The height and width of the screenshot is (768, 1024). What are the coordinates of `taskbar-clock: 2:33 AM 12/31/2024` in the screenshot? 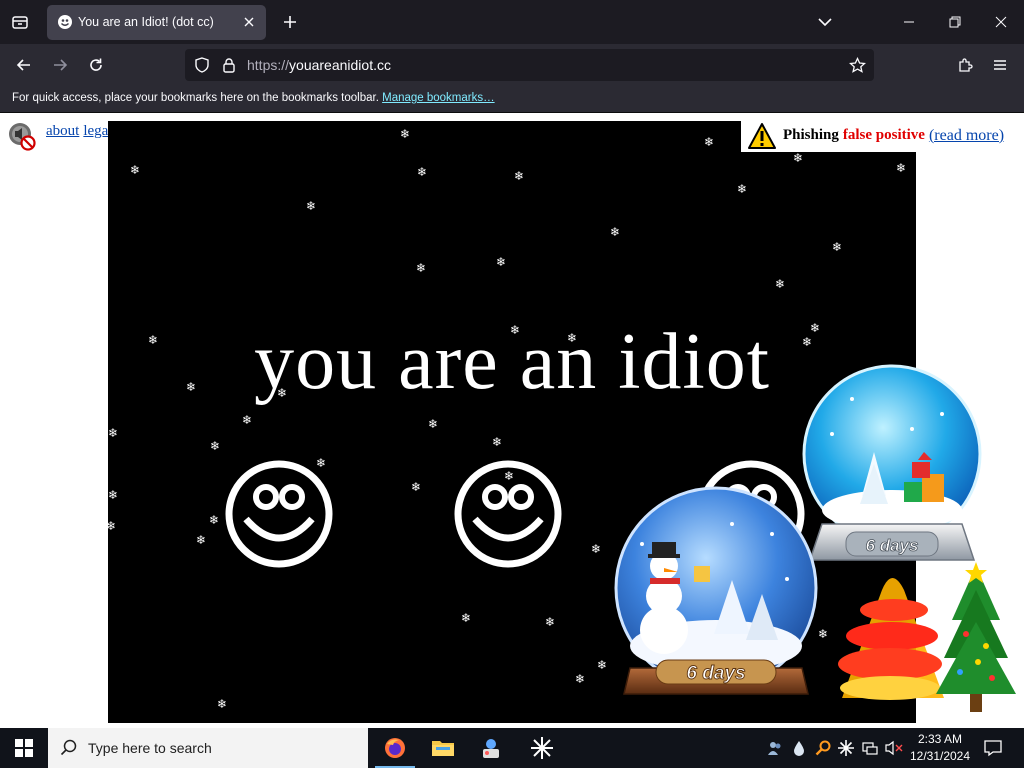 It's located at (940, 748).